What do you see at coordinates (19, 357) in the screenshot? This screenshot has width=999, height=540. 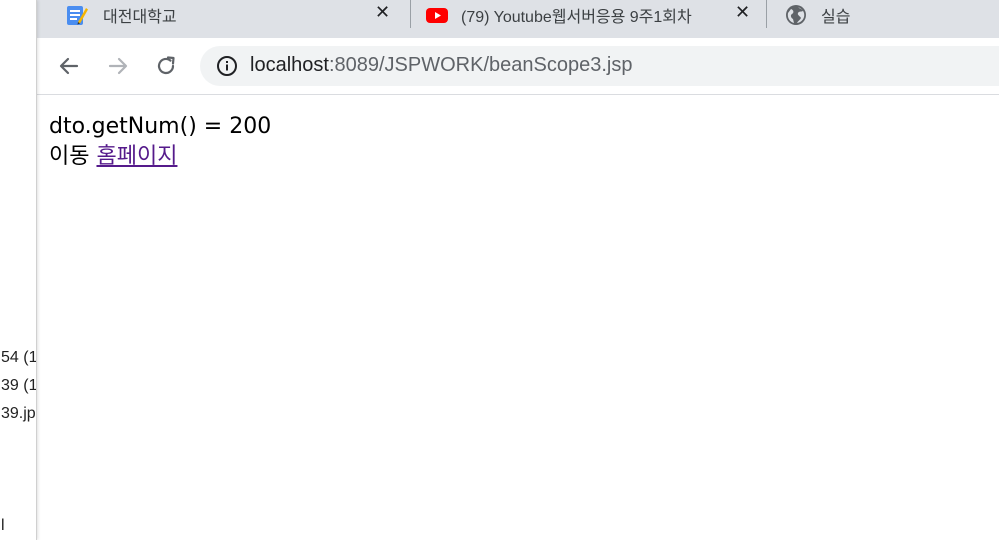 I see `background-text-fragment: 54 (1` at bounding box center [19, 357].